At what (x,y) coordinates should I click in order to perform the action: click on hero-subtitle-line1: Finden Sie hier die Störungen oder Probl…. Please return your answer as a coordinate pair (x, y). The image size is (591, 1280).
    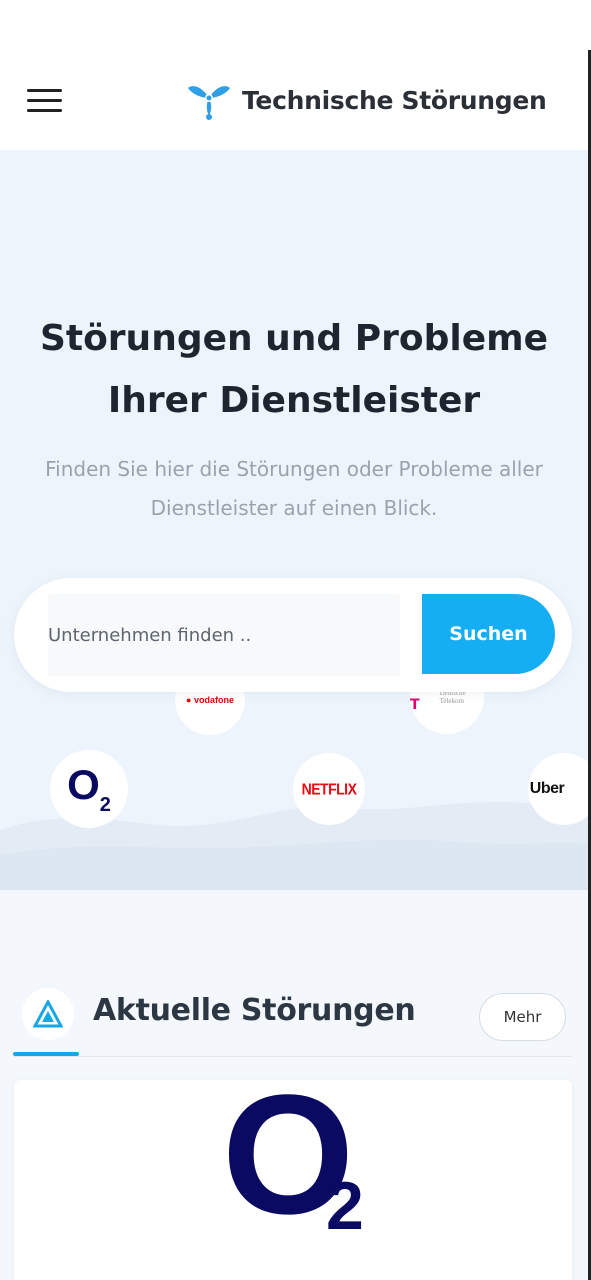
    Looking at the image, I should click on (294, 469).